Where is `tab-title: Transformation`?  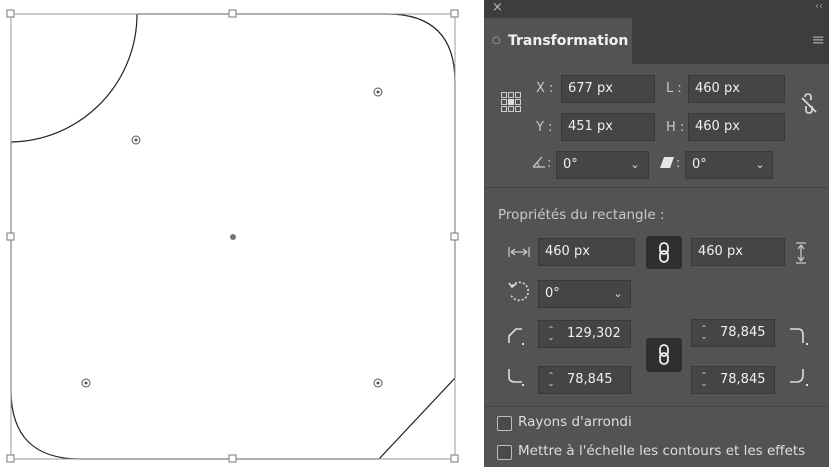
tab-title: Transformation is located at coordinates (568, 41).